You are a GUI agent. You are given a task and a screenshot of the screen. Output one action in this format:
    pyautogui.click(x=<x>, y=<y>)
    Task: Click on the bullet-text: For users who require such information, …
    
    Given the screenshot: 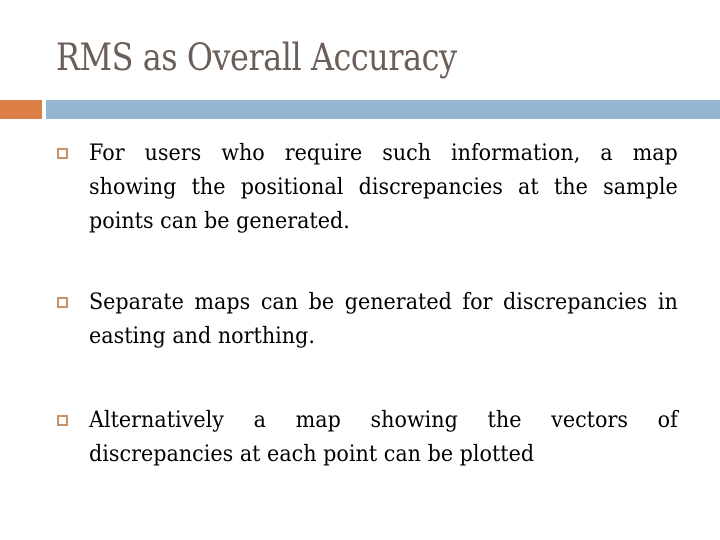 What is the action you would take?
    pyautogui.click(x=383, y=187)
    